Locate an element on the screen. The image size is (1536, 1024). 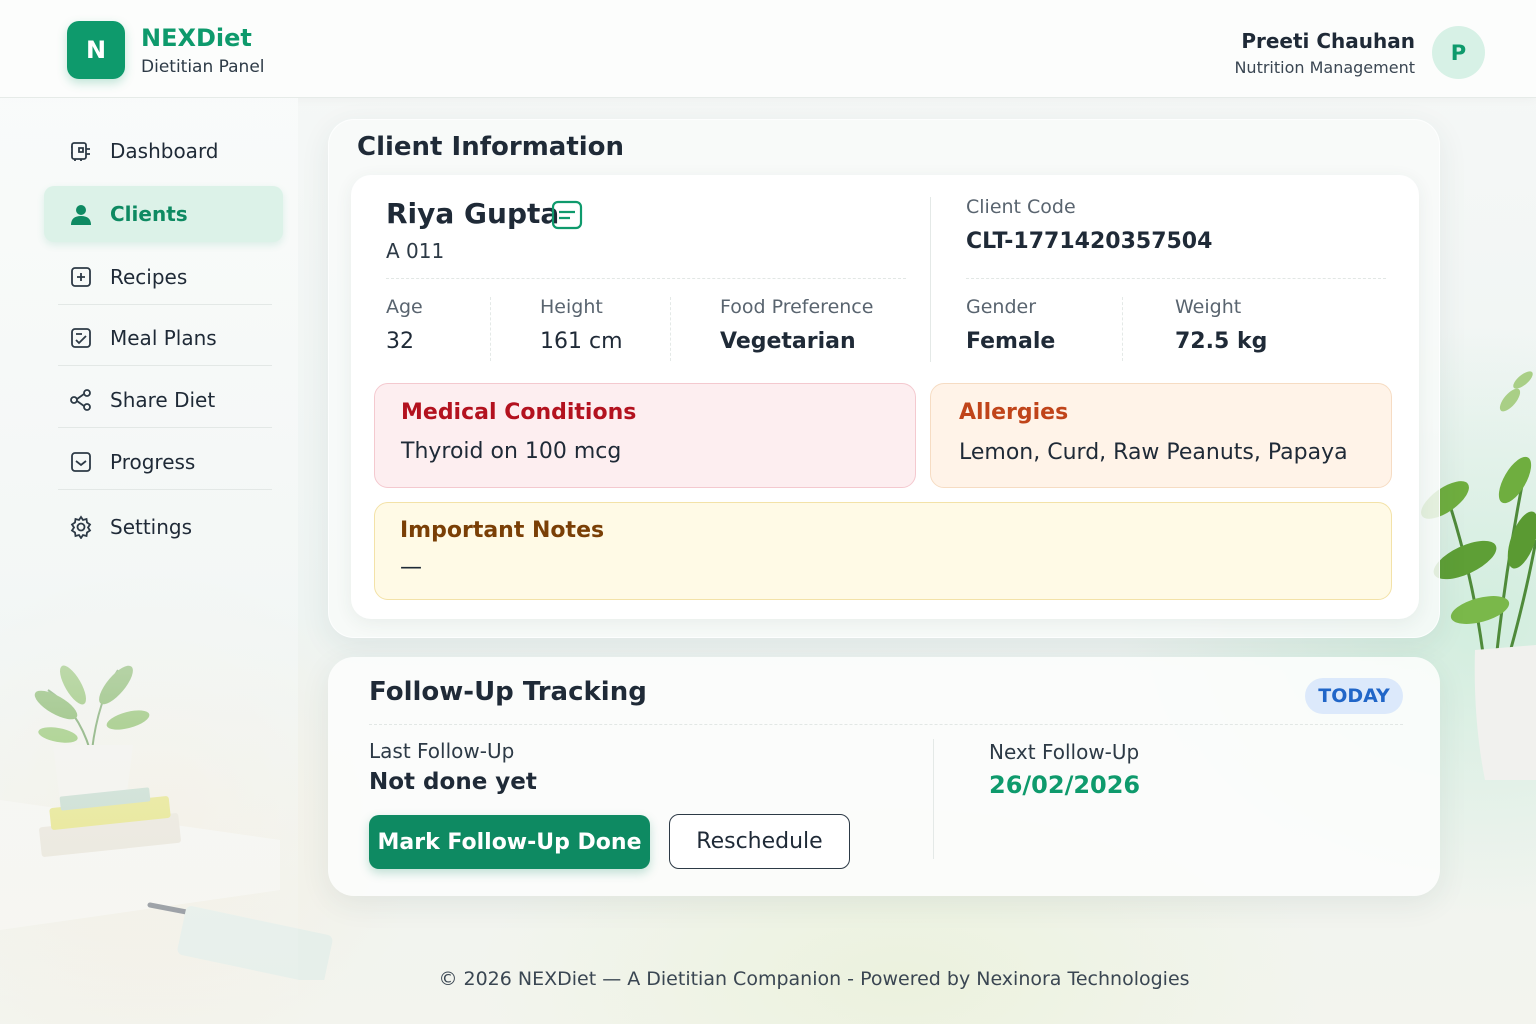
edit-icon is located at coordinates (567, 215).